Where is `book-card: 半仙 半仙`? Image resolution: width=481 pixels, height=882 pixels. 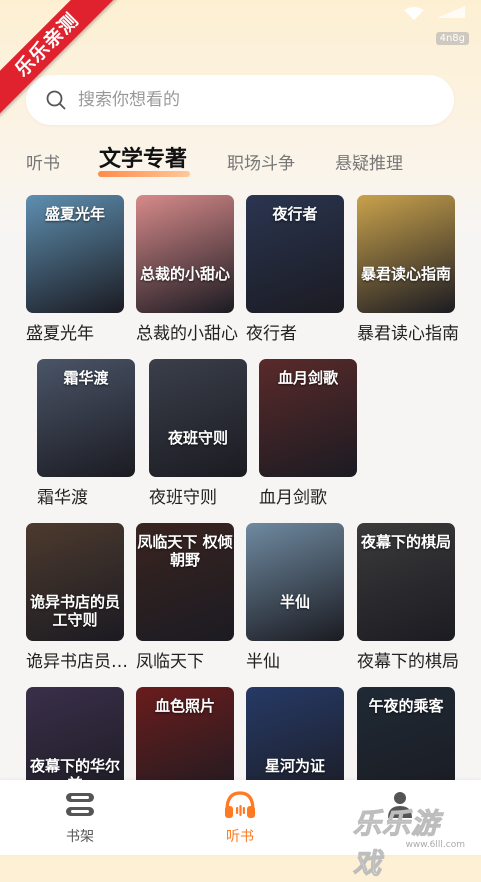 book-card: 半仙 半仙 is located at coordinates (295, 597).